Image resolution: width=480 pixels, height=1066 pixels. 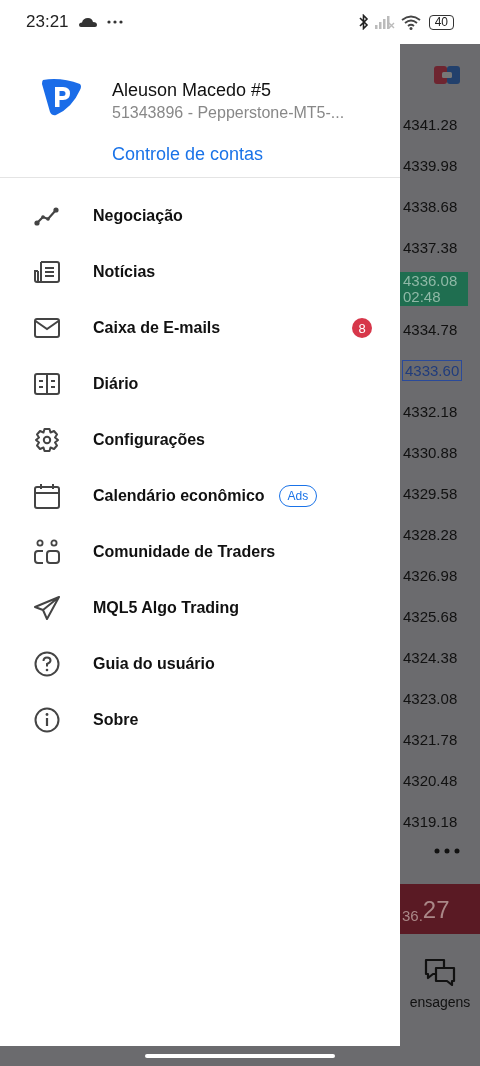 What do you see at coordinates (200, 440) in the screenshot?
I see `menu-item: Configurações` at bounding box center [200, 440].